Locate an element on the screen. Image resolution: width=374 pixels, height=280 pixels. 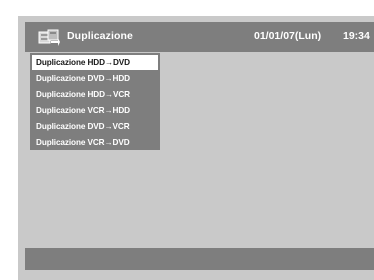
menu-item-vcr-to-dvd: Duplicazione VCR→DVD is located at coordinates (95, 142).